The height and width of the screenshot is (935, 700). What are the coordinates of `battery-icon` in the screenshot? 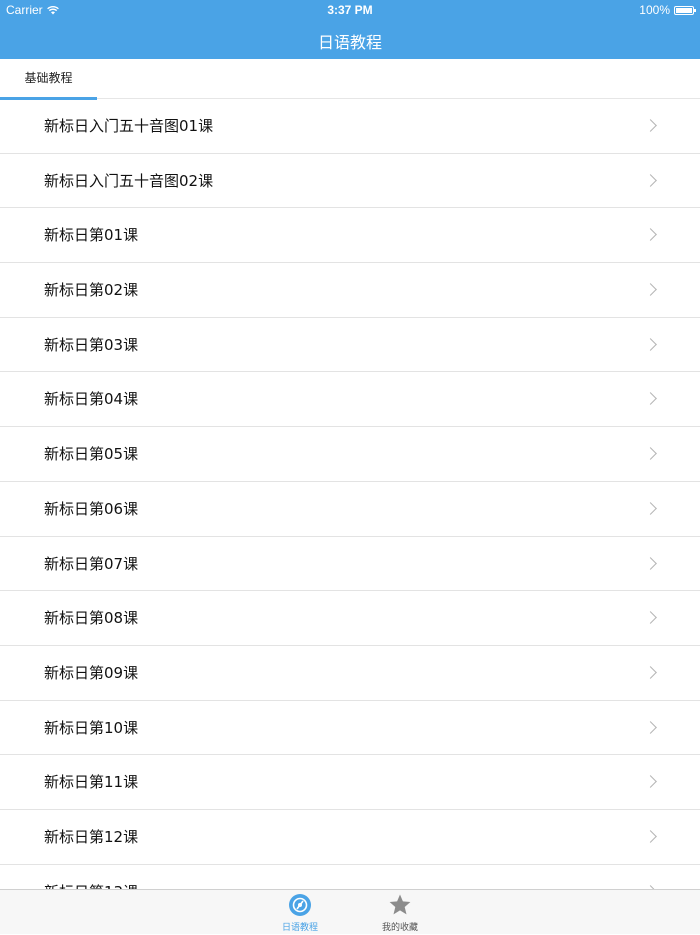 It's located at (685, 10).